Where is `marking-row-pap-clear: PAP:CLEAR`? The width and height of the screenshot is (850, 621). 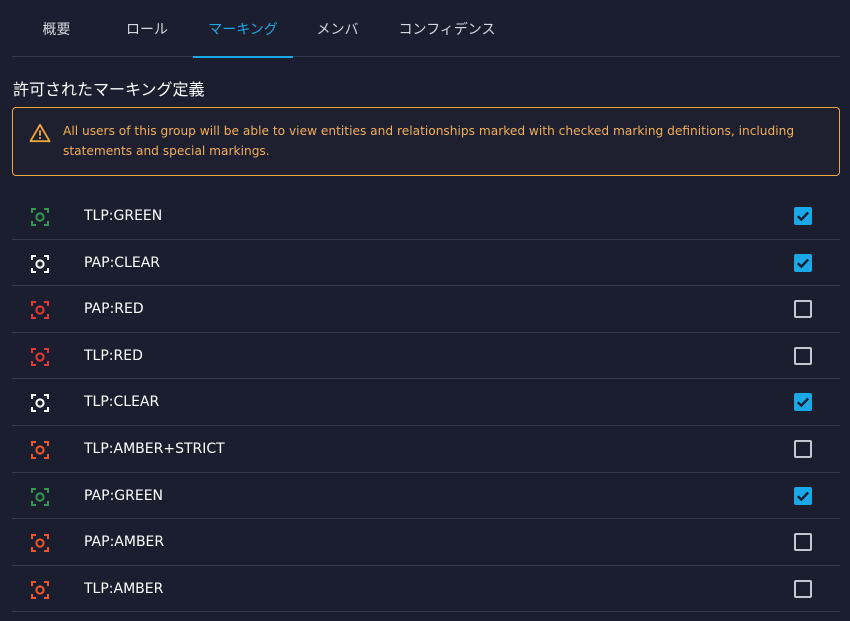 marking-row-pap-clear: PAP:CLEAR is located at coordinates (426, 263).